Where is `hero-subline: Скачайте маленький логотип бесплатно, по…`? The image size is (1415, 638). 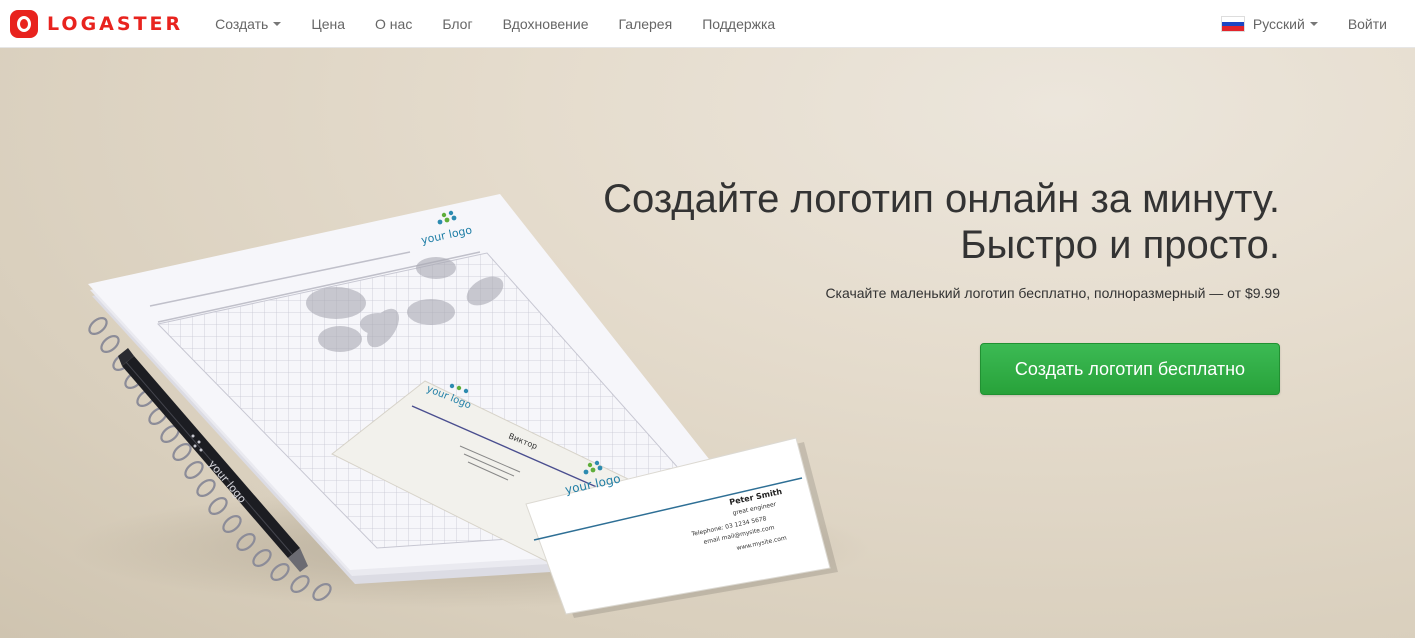 hero-subline: Скачайте маленький логотип бесплатно, по… is located at coordinates (1052, 293).